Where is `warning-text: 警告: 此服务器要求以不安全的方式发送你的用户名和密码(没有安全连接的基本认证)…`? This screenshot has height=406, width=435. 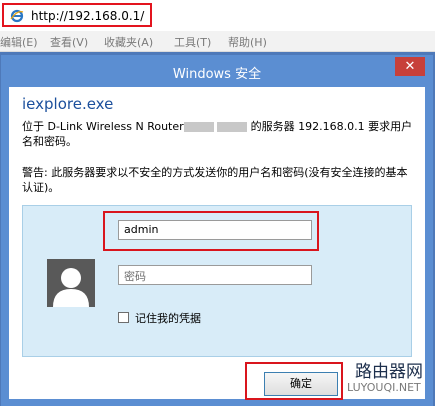 warning-text: 警告: 此服务器要求以不安全的方式发送你的用户名和密码(没有安全连接的基本认证)… is located at coordinates (215, 180).